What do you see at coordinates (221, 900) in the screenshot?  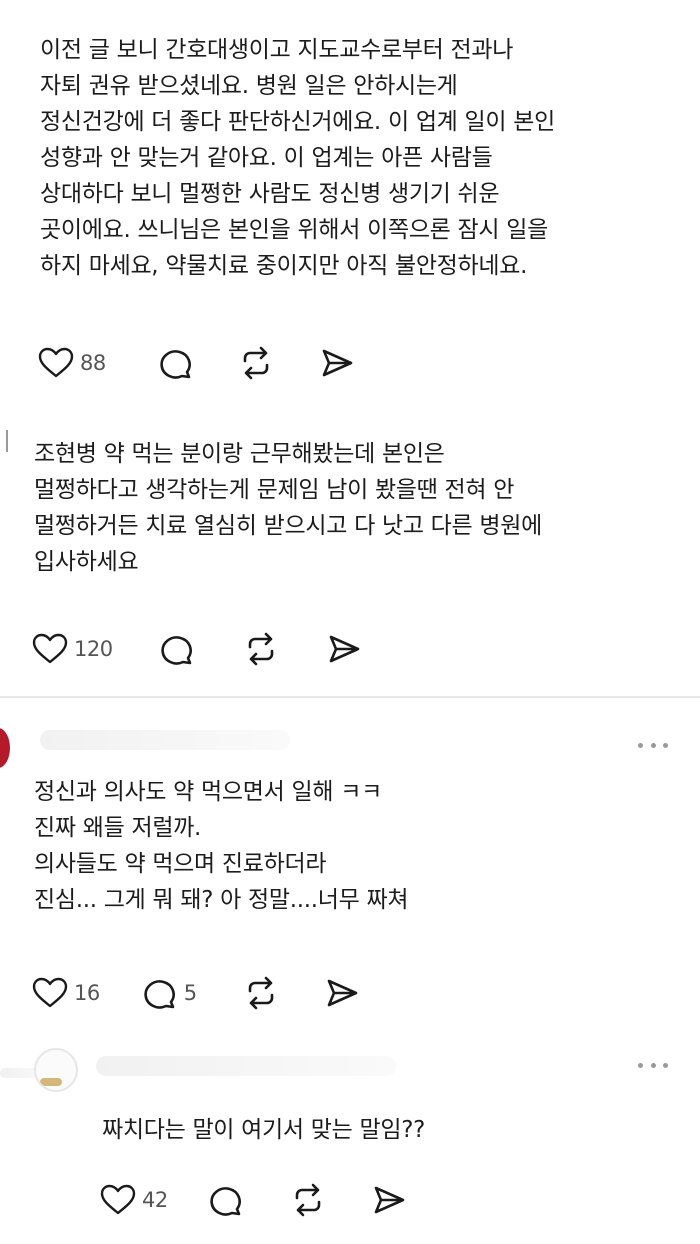 I see `post-line: 진심... 그게 뭐 돼? 아 정말....너무 짜쳐` at bounding box center [221, 900].